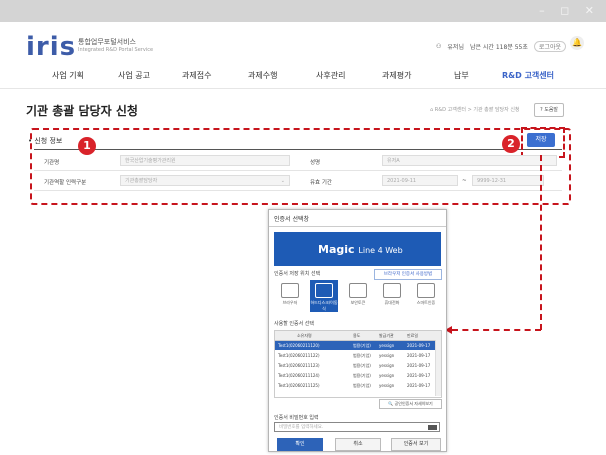 The width and height of the screenshot is (606, 455). What do you see at coordinates (68, 75) in the screenshot?
I see `nav-item-planning: 사업 기획` at bounding box center [68, 75].